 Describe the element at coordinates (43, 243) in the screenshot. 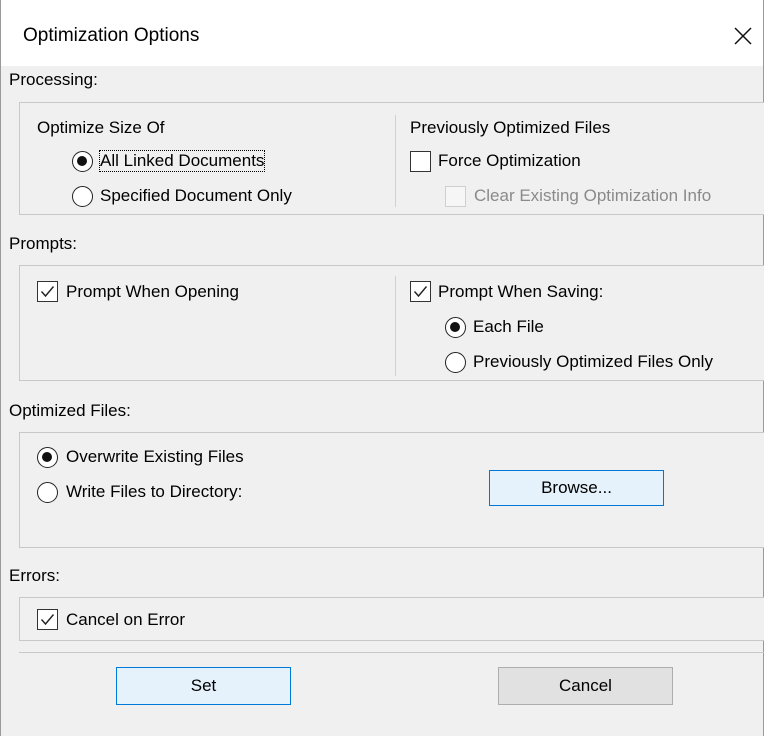

I see `prompts-label: Prompts:` at that location.